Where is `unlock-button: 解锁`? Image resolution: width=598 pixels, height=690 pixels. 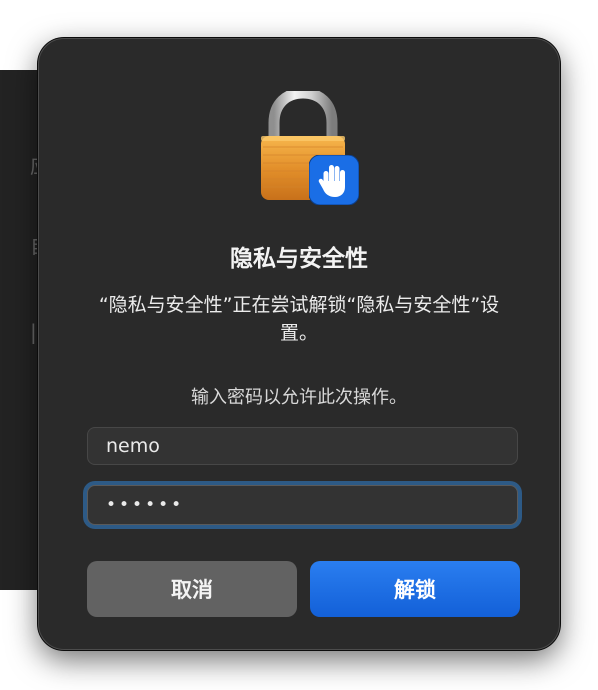
unlock-button: 解锁 is located at coordinates (415, 589).